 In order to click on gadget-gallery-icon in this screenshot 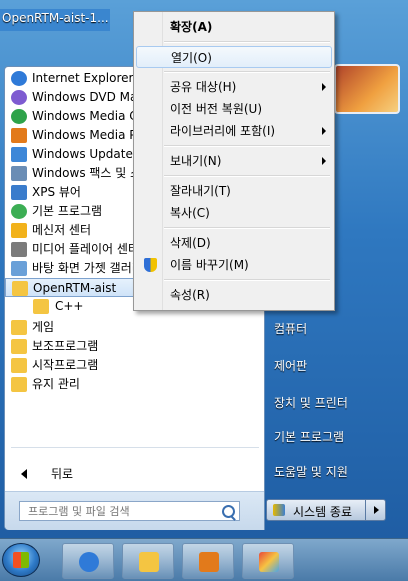, I will do `click(19, 268)`.